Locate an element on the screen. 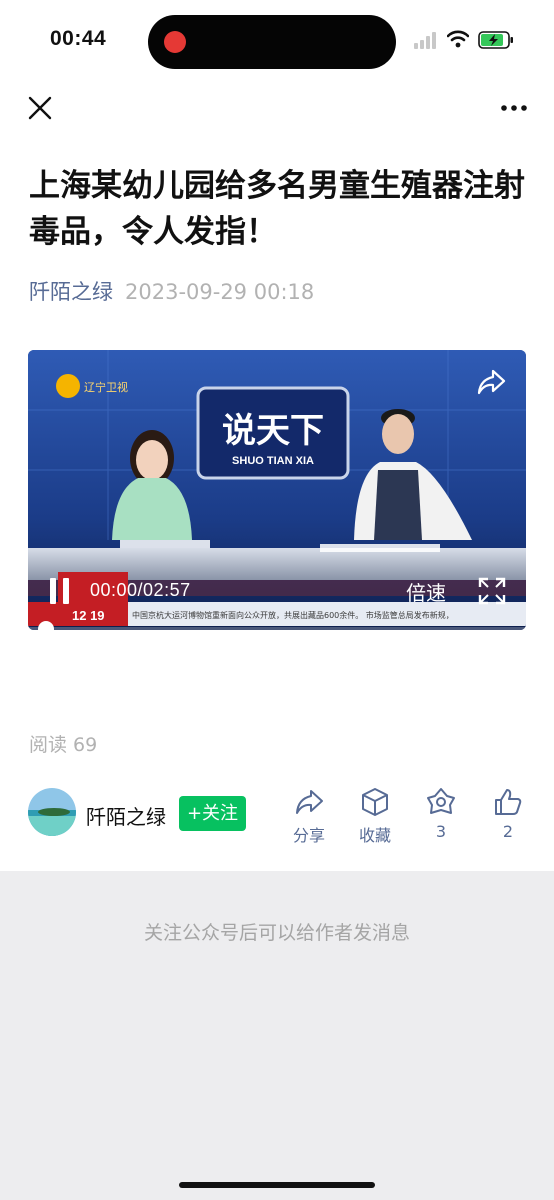 The image size is (554, 1200). status-bar: 00:44 is located at coordinates (277, 41).